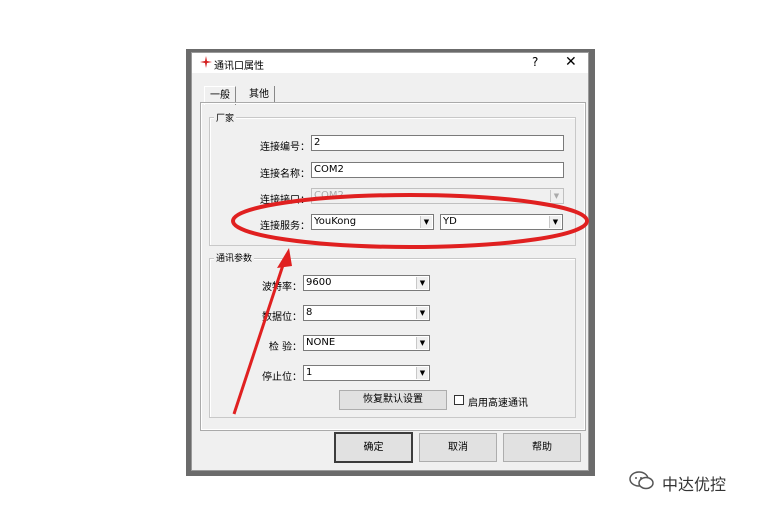  I want to click on annotation-arrow-line, so click(259, 338).